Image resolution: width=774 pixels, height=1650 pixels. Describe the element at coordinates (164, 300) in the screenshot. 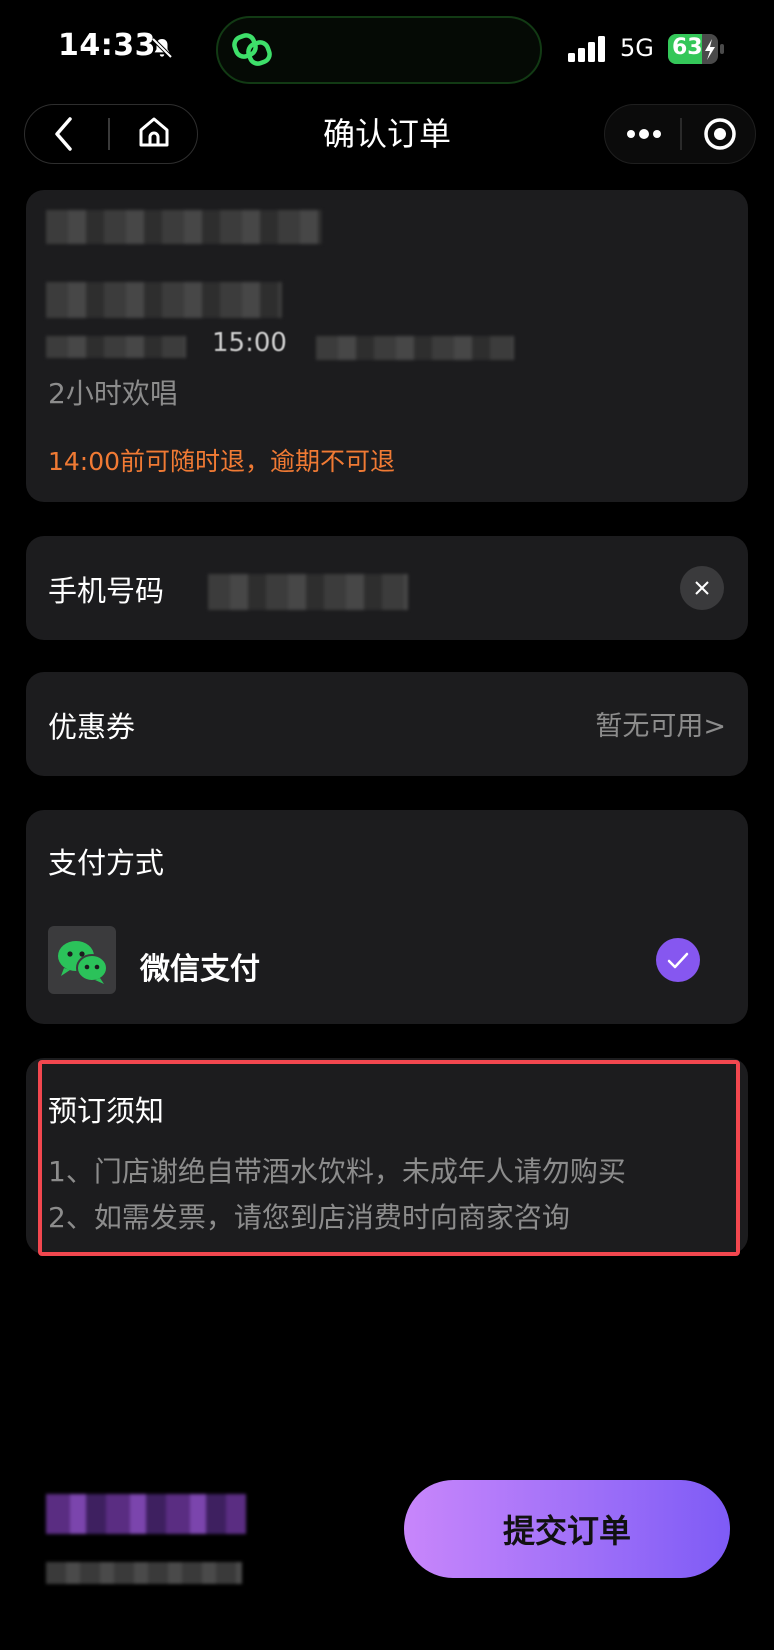

I see `blurred-room-type` at that location.